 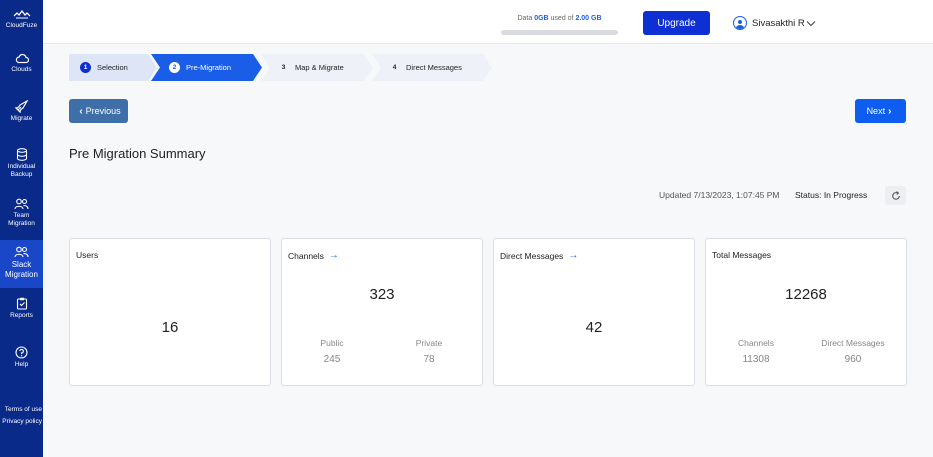 I want to click on previous-button: ‹ Previous, so click(x=98, y=111).